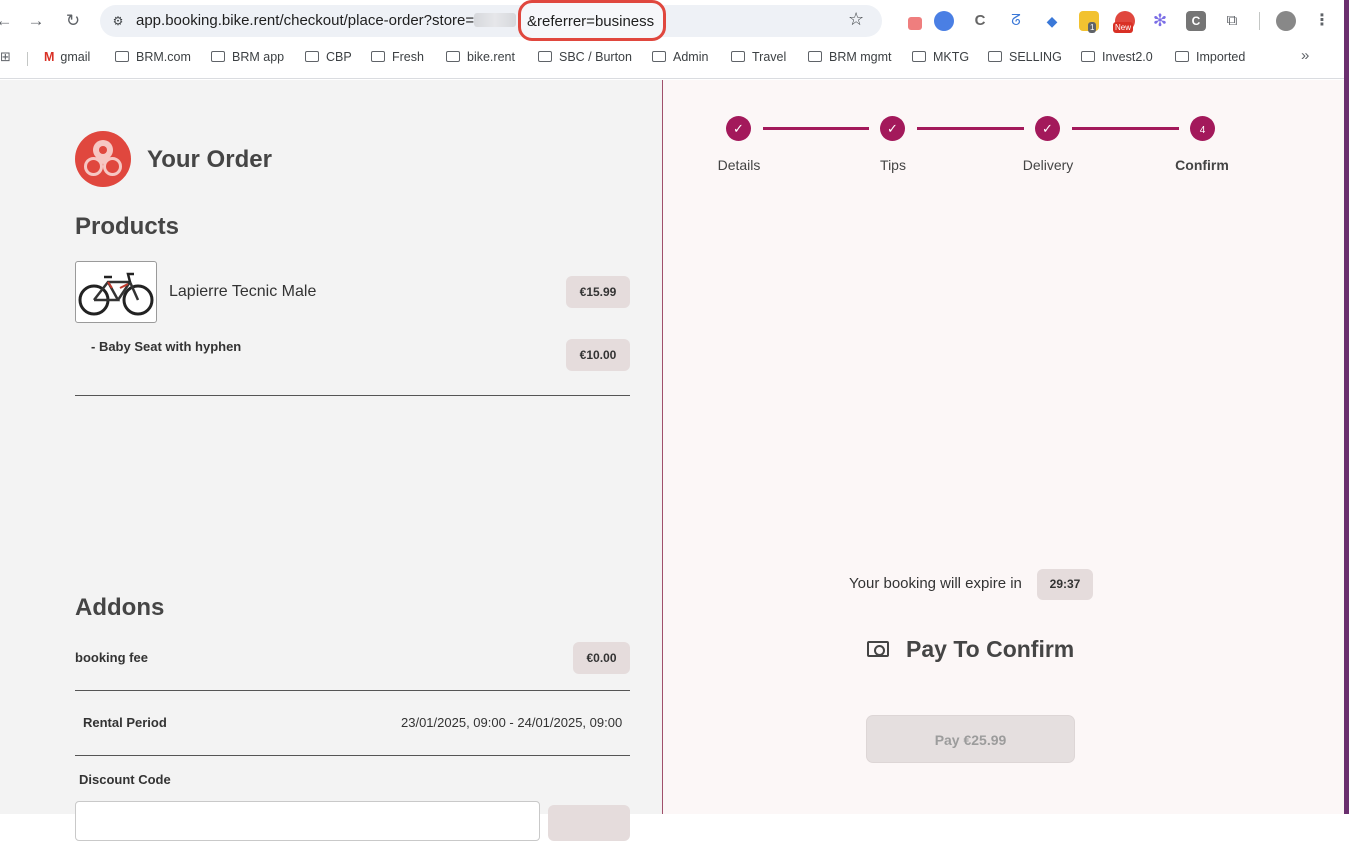 The width and height of the screenshot is (1349, 841). What do you see at coordinates (67, 57) in the screenshot?
I see `bookmark-gmail: Mgmail` at bounding box center [67, 57].